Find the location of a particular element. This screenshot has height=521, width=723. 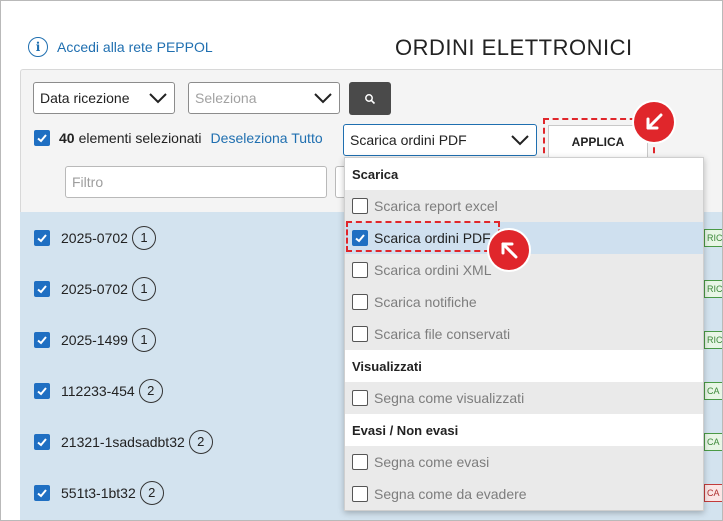

dropdown-item-visualizzati: Segna come visualizzati is located at coordinates (524, 398).